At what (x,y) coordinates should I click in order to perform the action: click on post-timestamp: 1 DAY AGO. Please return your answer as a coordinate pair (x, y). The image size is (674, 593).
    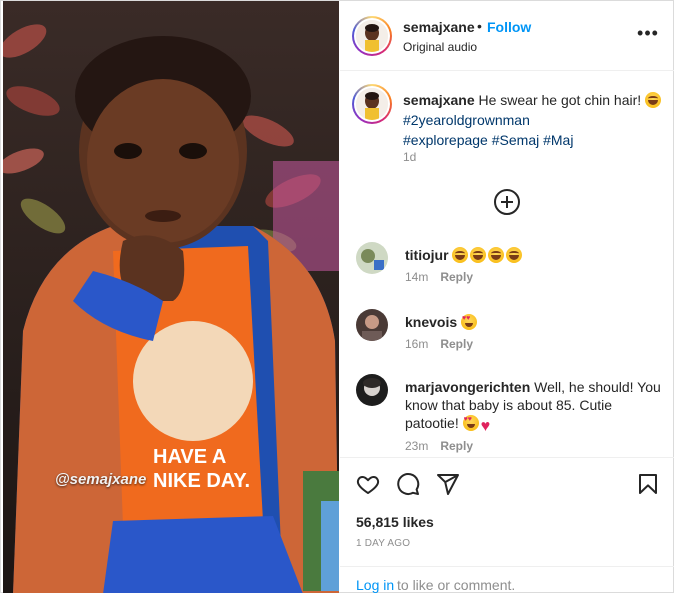
    Looking at the image, I should click on (383, 543).